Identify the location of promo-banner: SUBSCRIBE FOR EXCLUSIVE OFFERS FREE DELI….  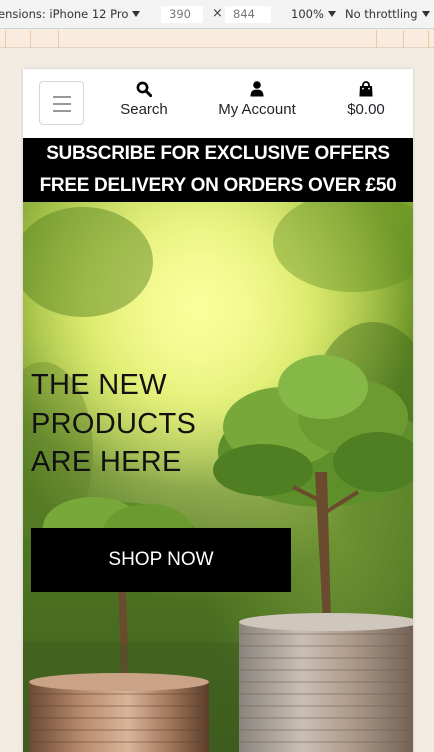
(218, 170).